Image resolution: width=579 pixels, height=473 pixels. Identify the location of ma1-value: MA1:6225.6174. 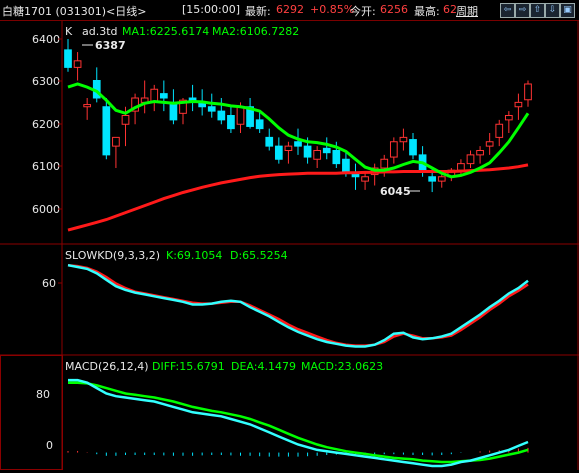
(165, 31).